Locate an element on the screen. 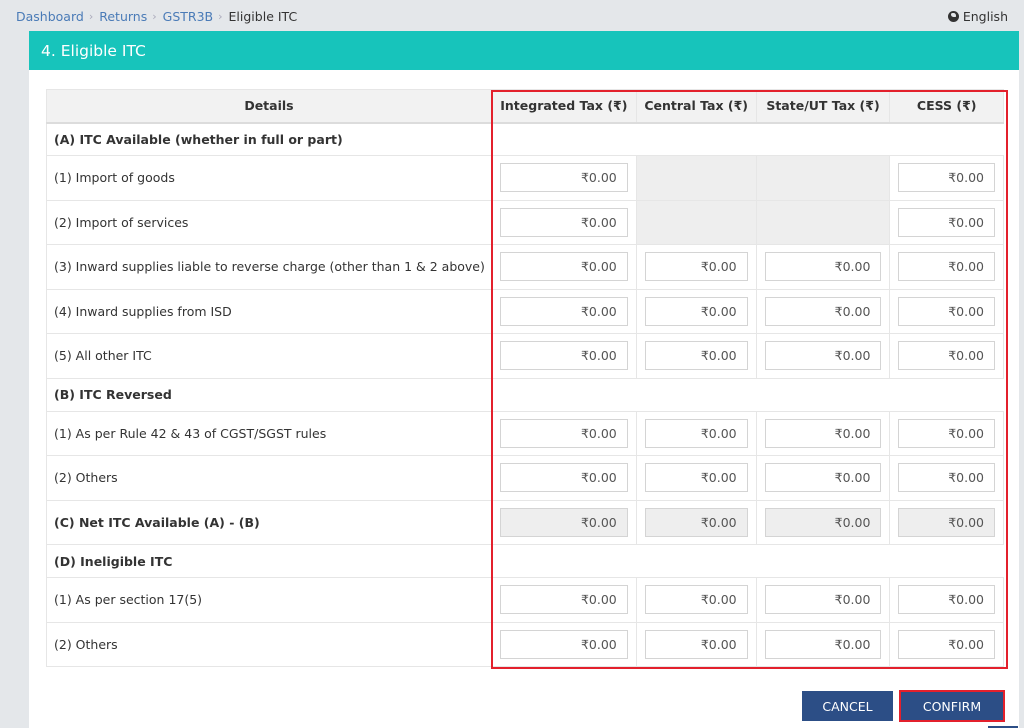 This screenshot has height=728, width=1024. section-row: (D) Ineligible ITC is located at coordinates (525, 561).